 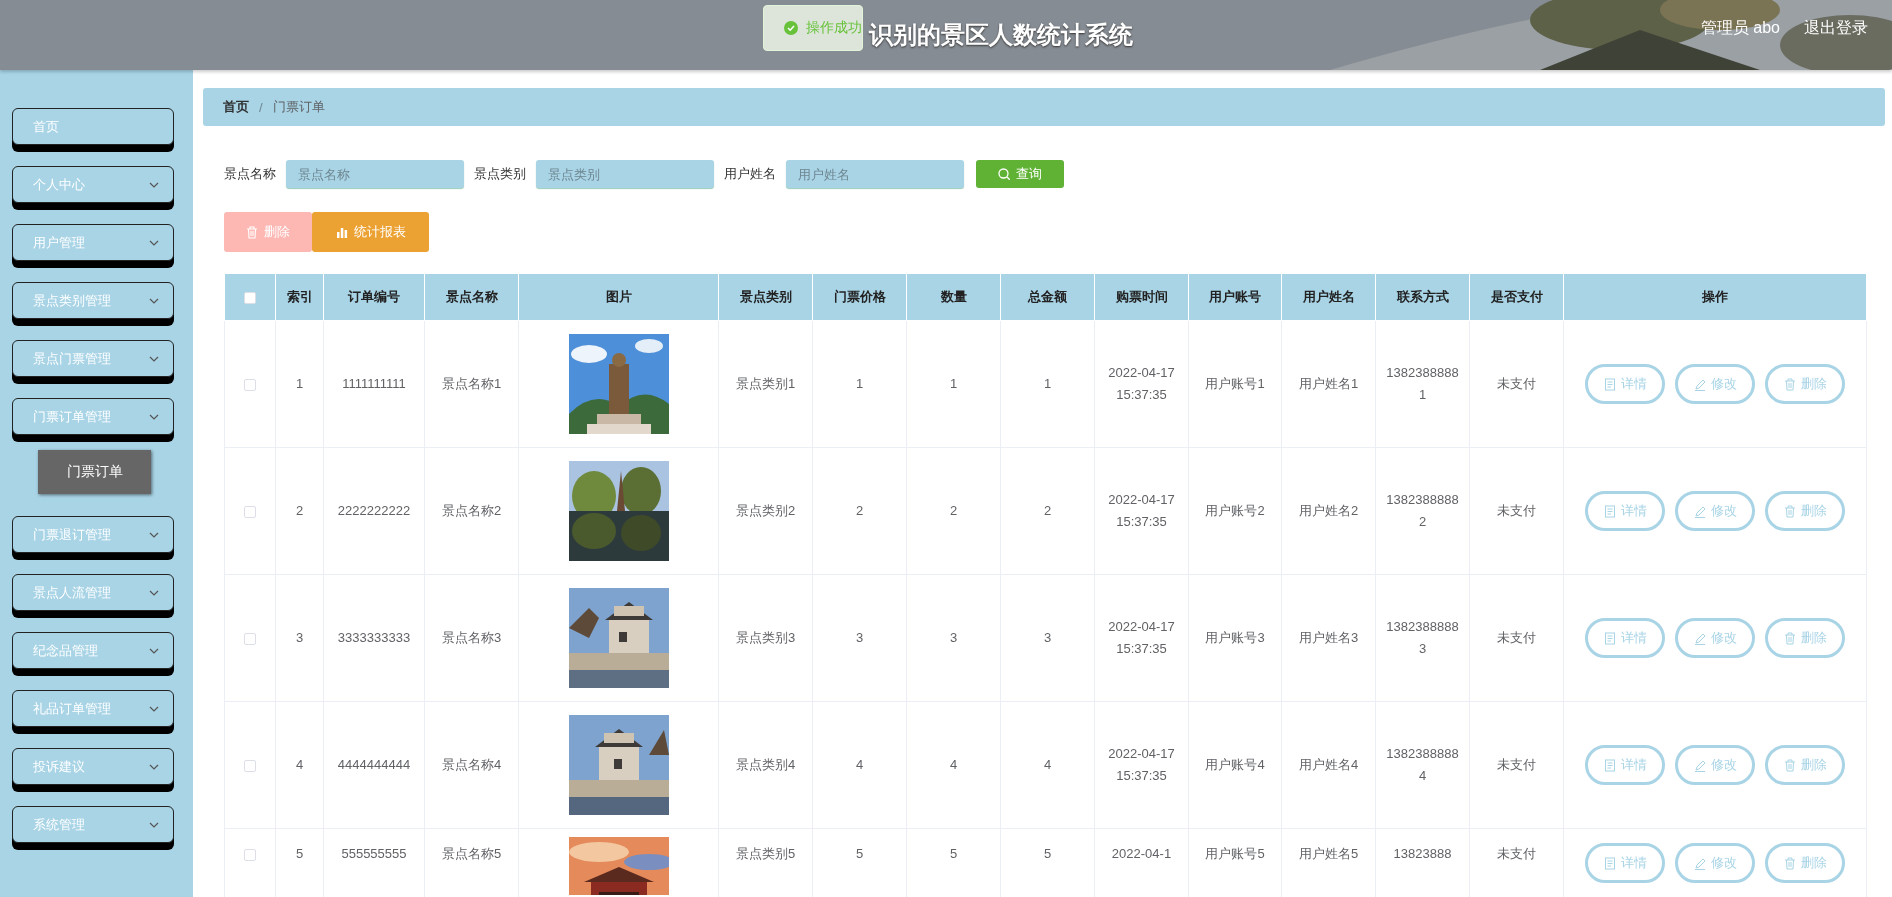 I want to click on column-header: 订单编号, so click(x=374, y=297).